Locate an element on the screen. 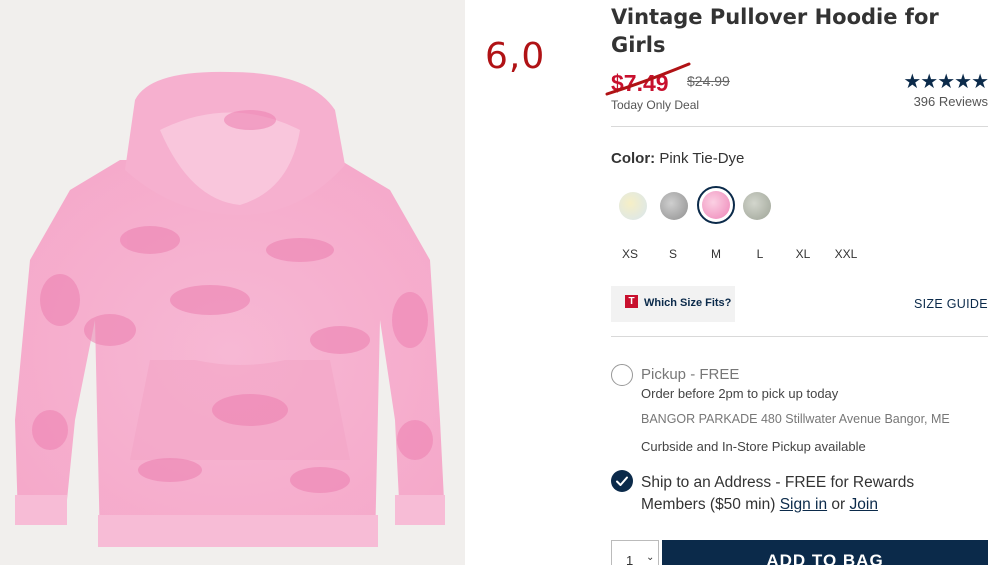 The image size is (994, 565). checkmark-icon is located at coordinates (622, 481).